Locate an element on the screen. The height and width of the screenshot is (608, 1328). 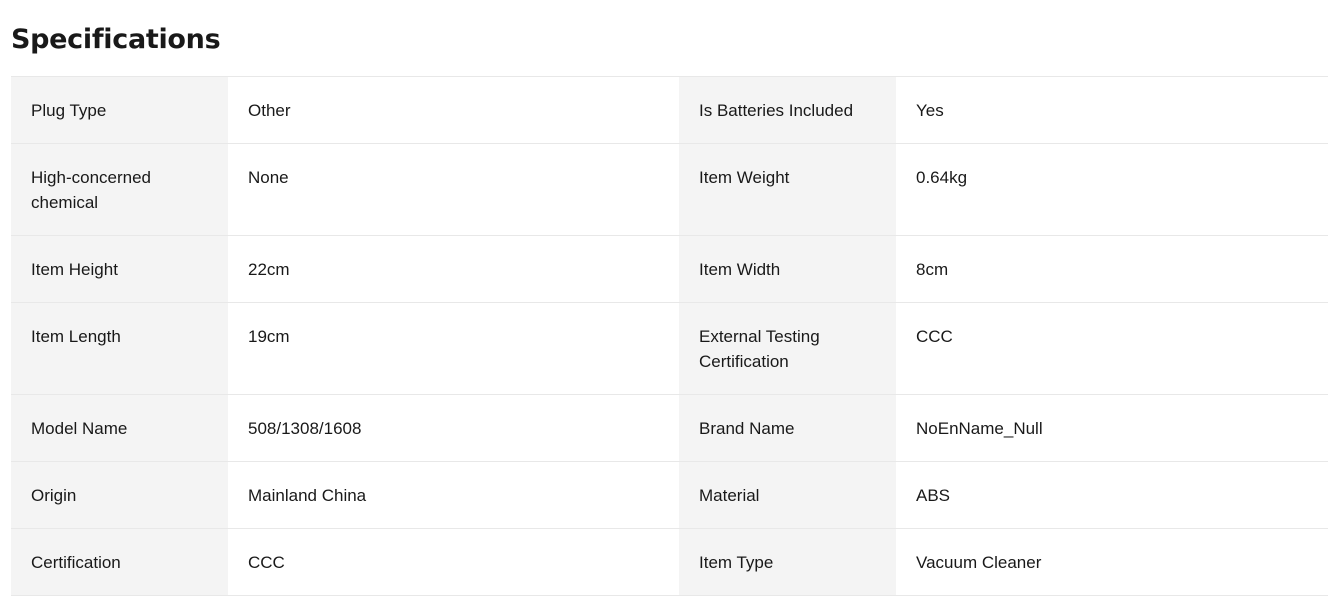
spec-value: 0.64kg is located at coordinates (1112, 189).